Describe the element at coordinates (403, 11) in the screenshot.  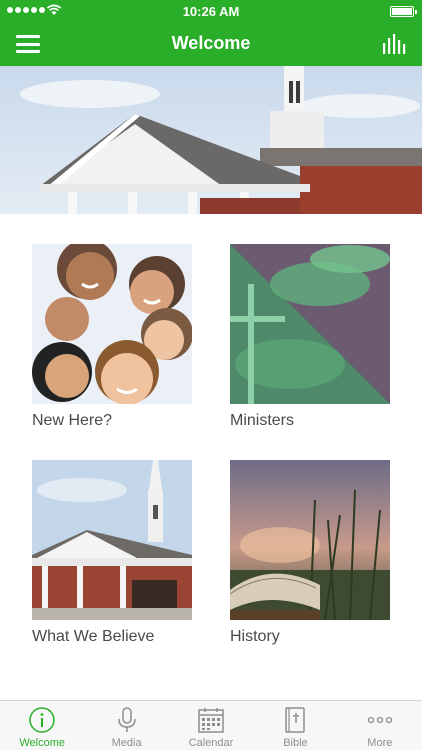
I see `battery-icon` at that location.